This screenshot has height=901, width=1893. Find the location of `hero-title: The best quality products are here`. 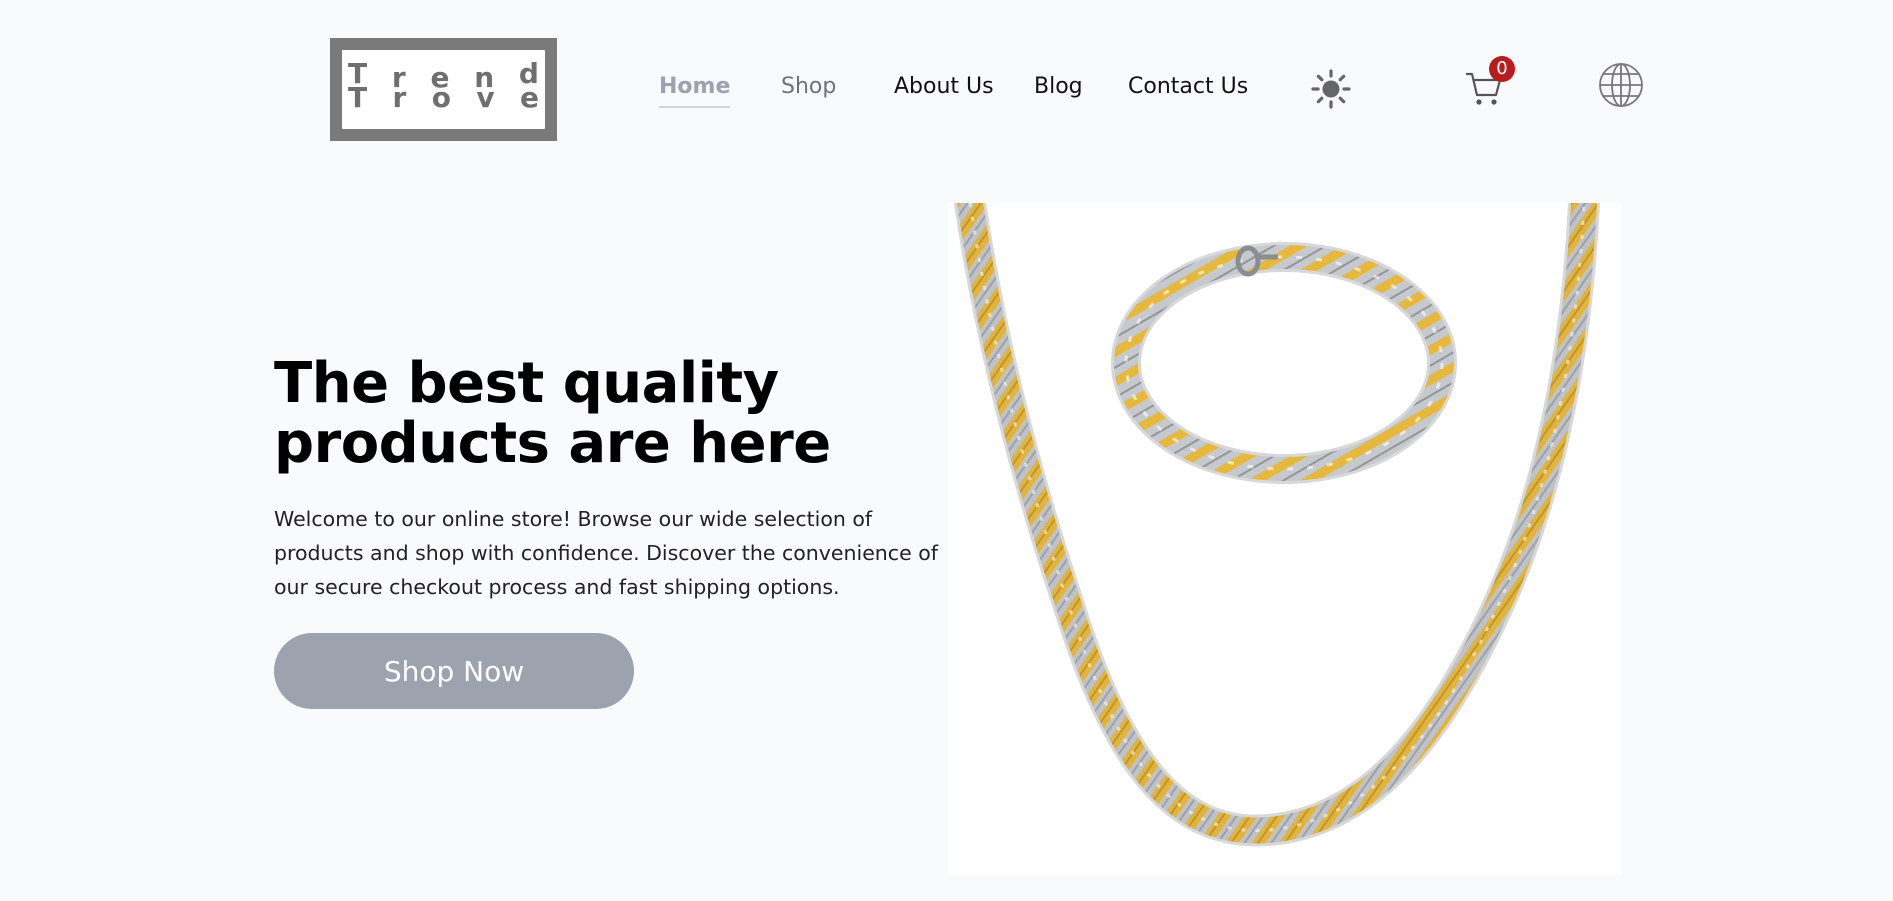

hero-title: The best quality products are here is located at coordinates (552, 413).